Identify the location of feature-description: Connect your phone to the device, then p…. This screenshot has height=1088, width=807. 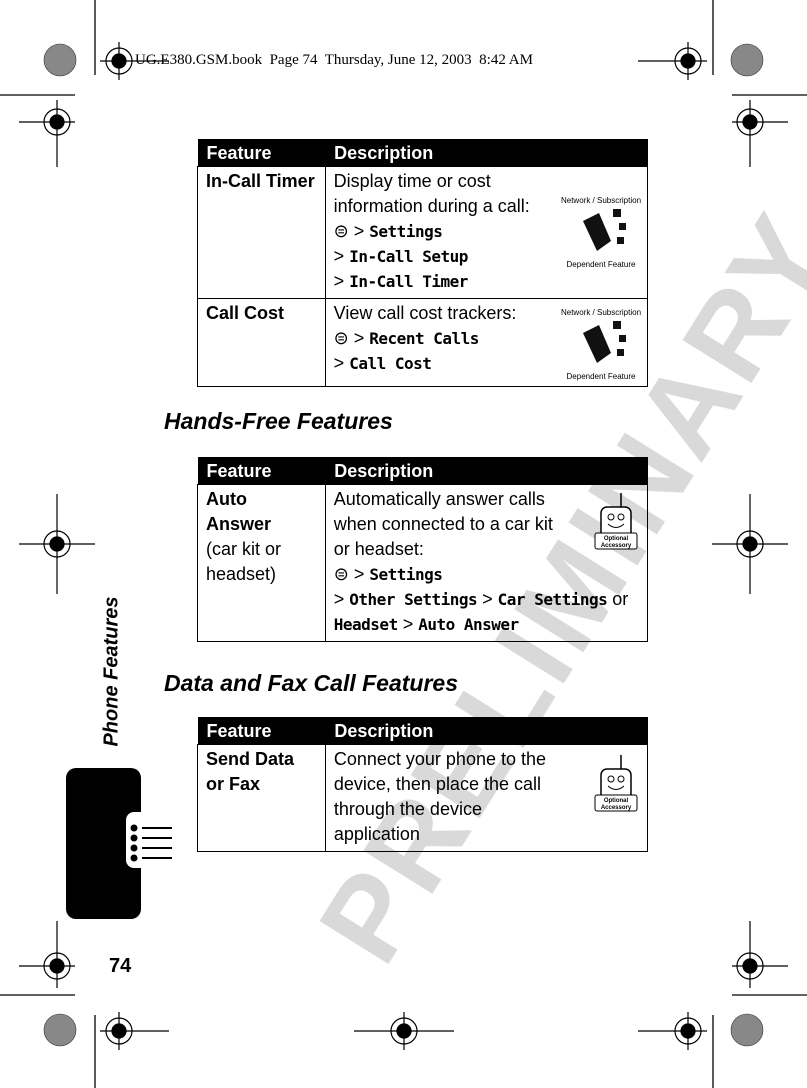
(440, 796).